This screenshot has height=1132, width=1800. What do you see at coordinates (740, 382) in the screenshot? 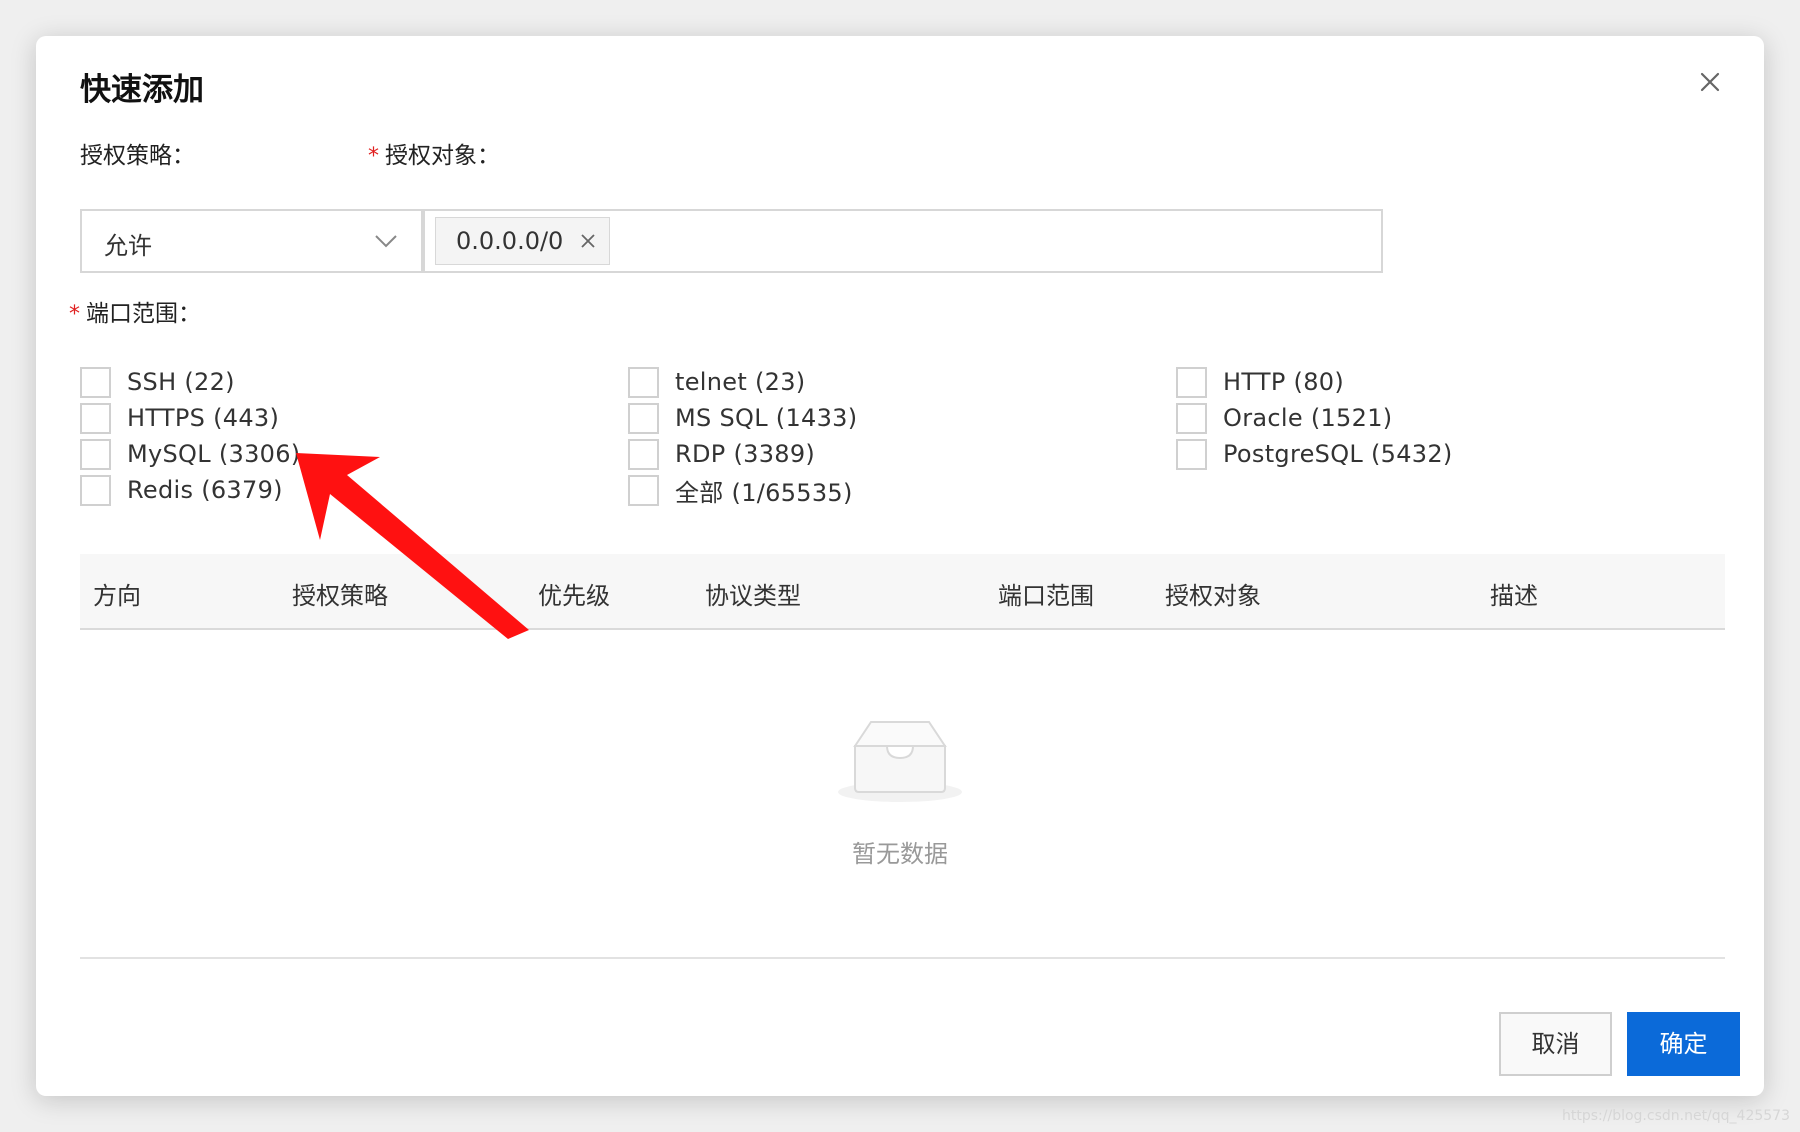
I see `port-option-label: telnet (23)` at bounding box center [740, 382].